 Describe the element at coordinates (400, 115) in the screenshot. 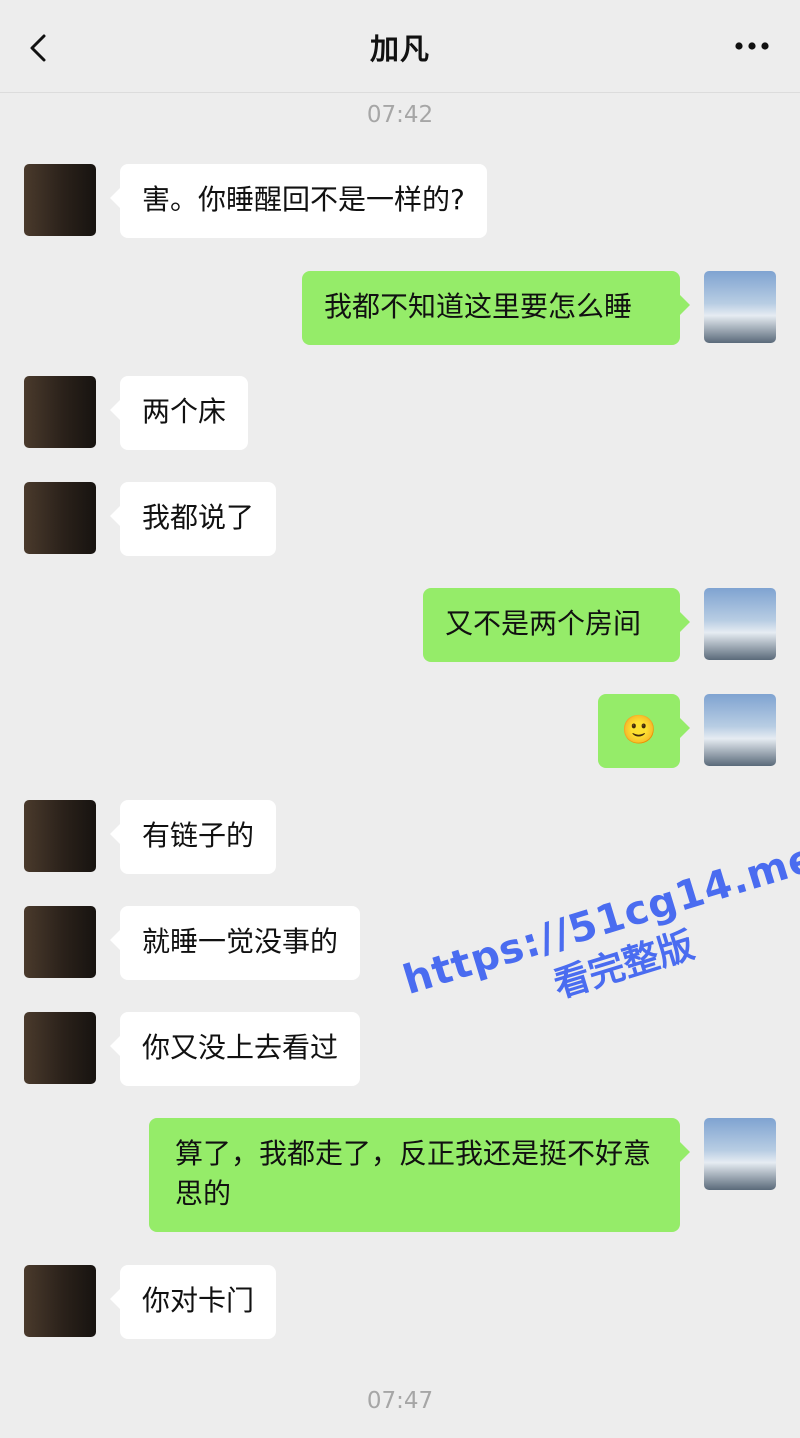

I see `timestamp: 07:42` at that location.